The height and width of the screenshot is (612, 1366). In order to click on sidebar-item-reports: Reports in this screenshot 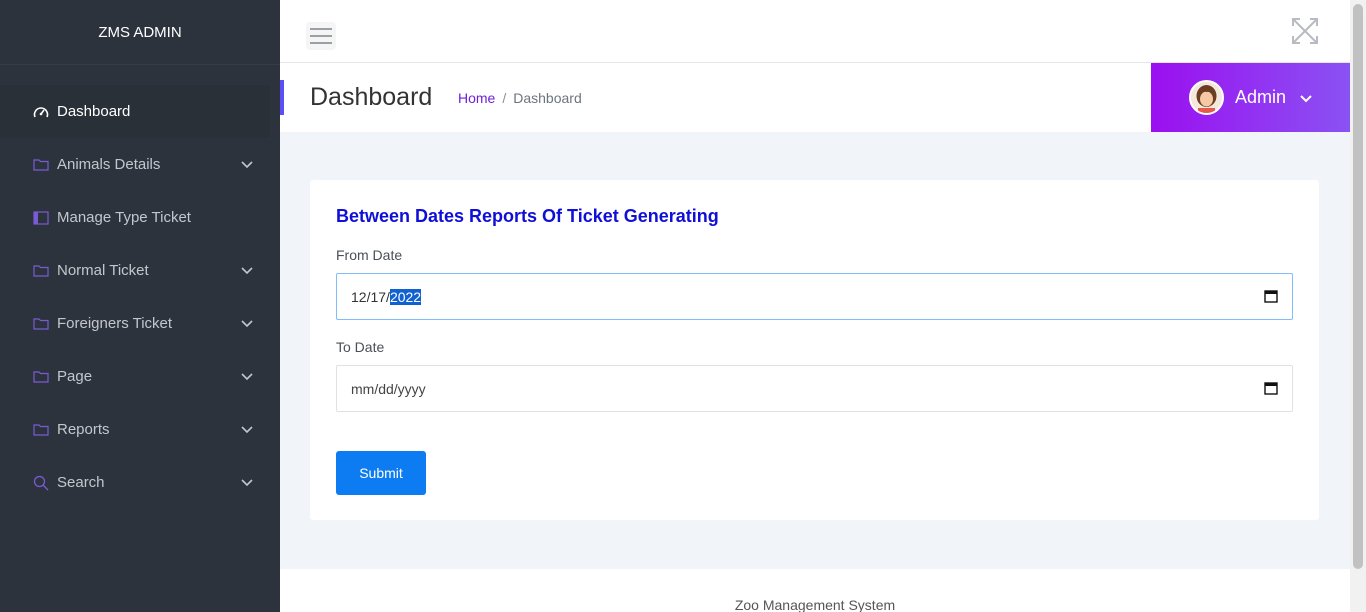, I will do `click(140, 429)`.